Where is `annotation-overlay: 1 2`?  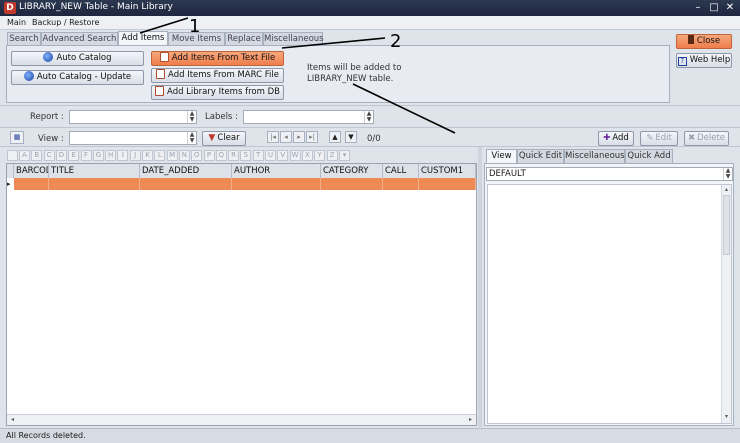 annotation-overlay: 1 2 is located at coordinates (297, 75).